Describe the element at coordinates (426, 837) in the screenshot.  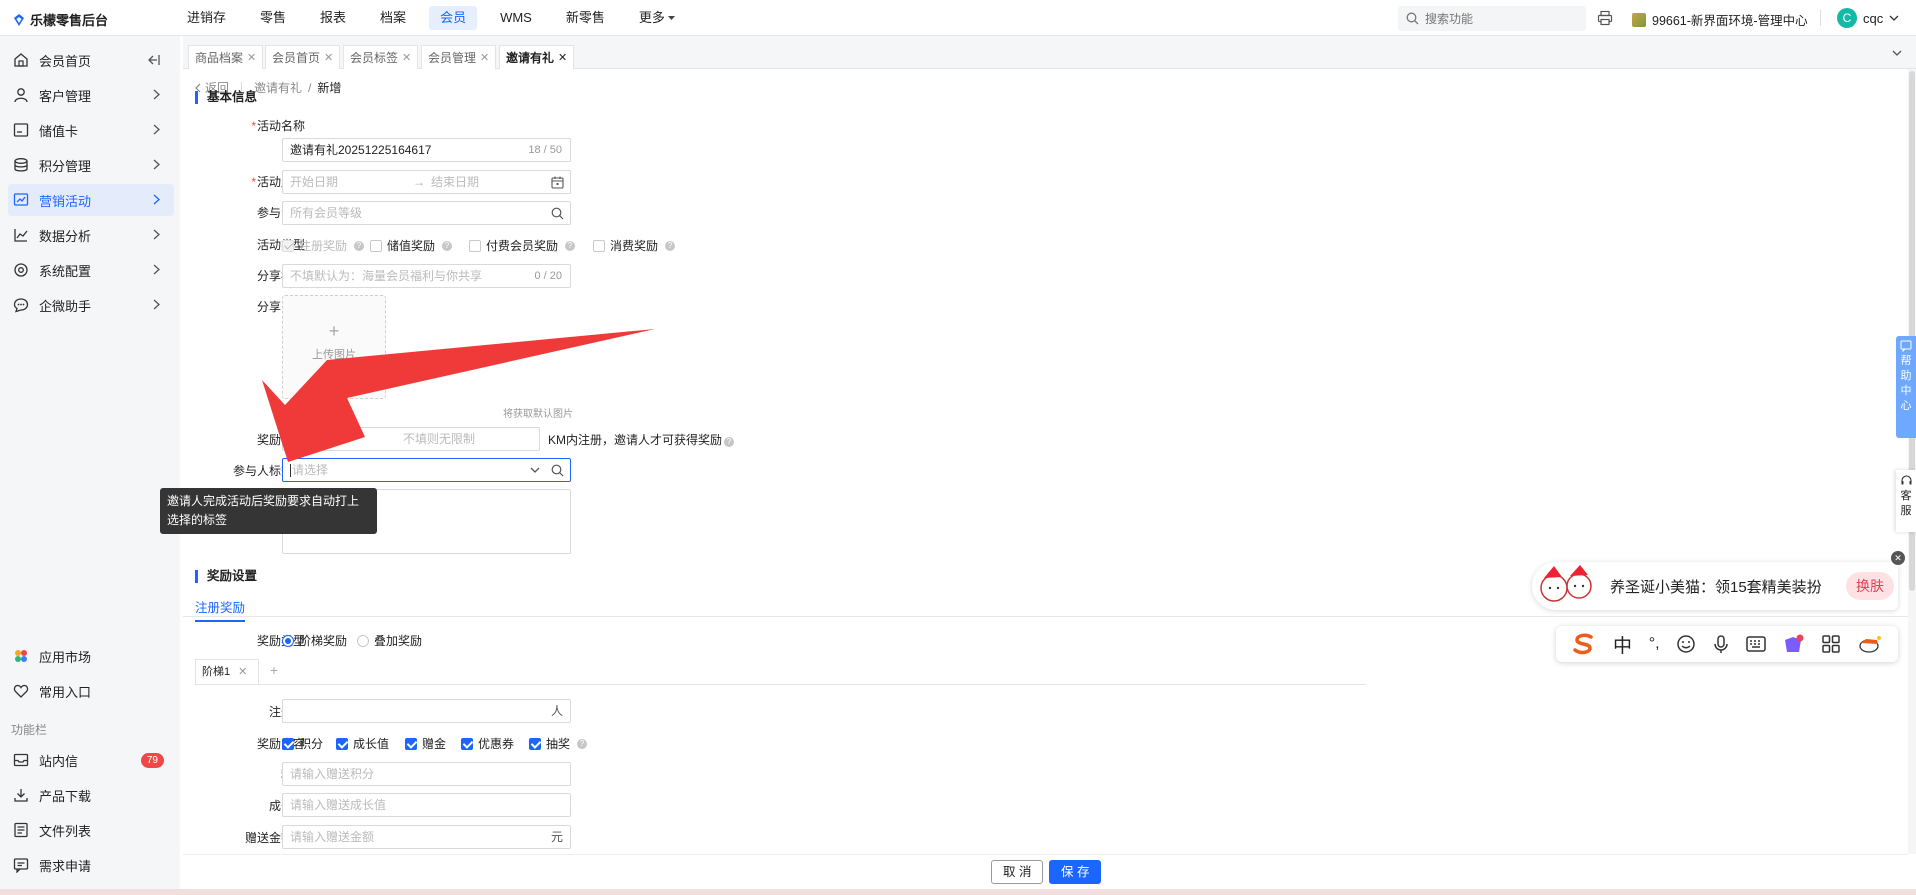
I see `gift-amount-input: 请输入赠送金额 元` at that location.